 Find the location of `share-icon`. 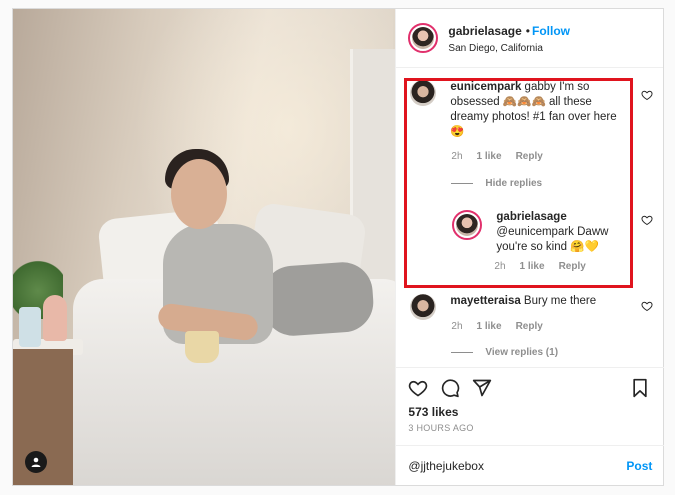

share-icon is located at coordinates (482, 388).